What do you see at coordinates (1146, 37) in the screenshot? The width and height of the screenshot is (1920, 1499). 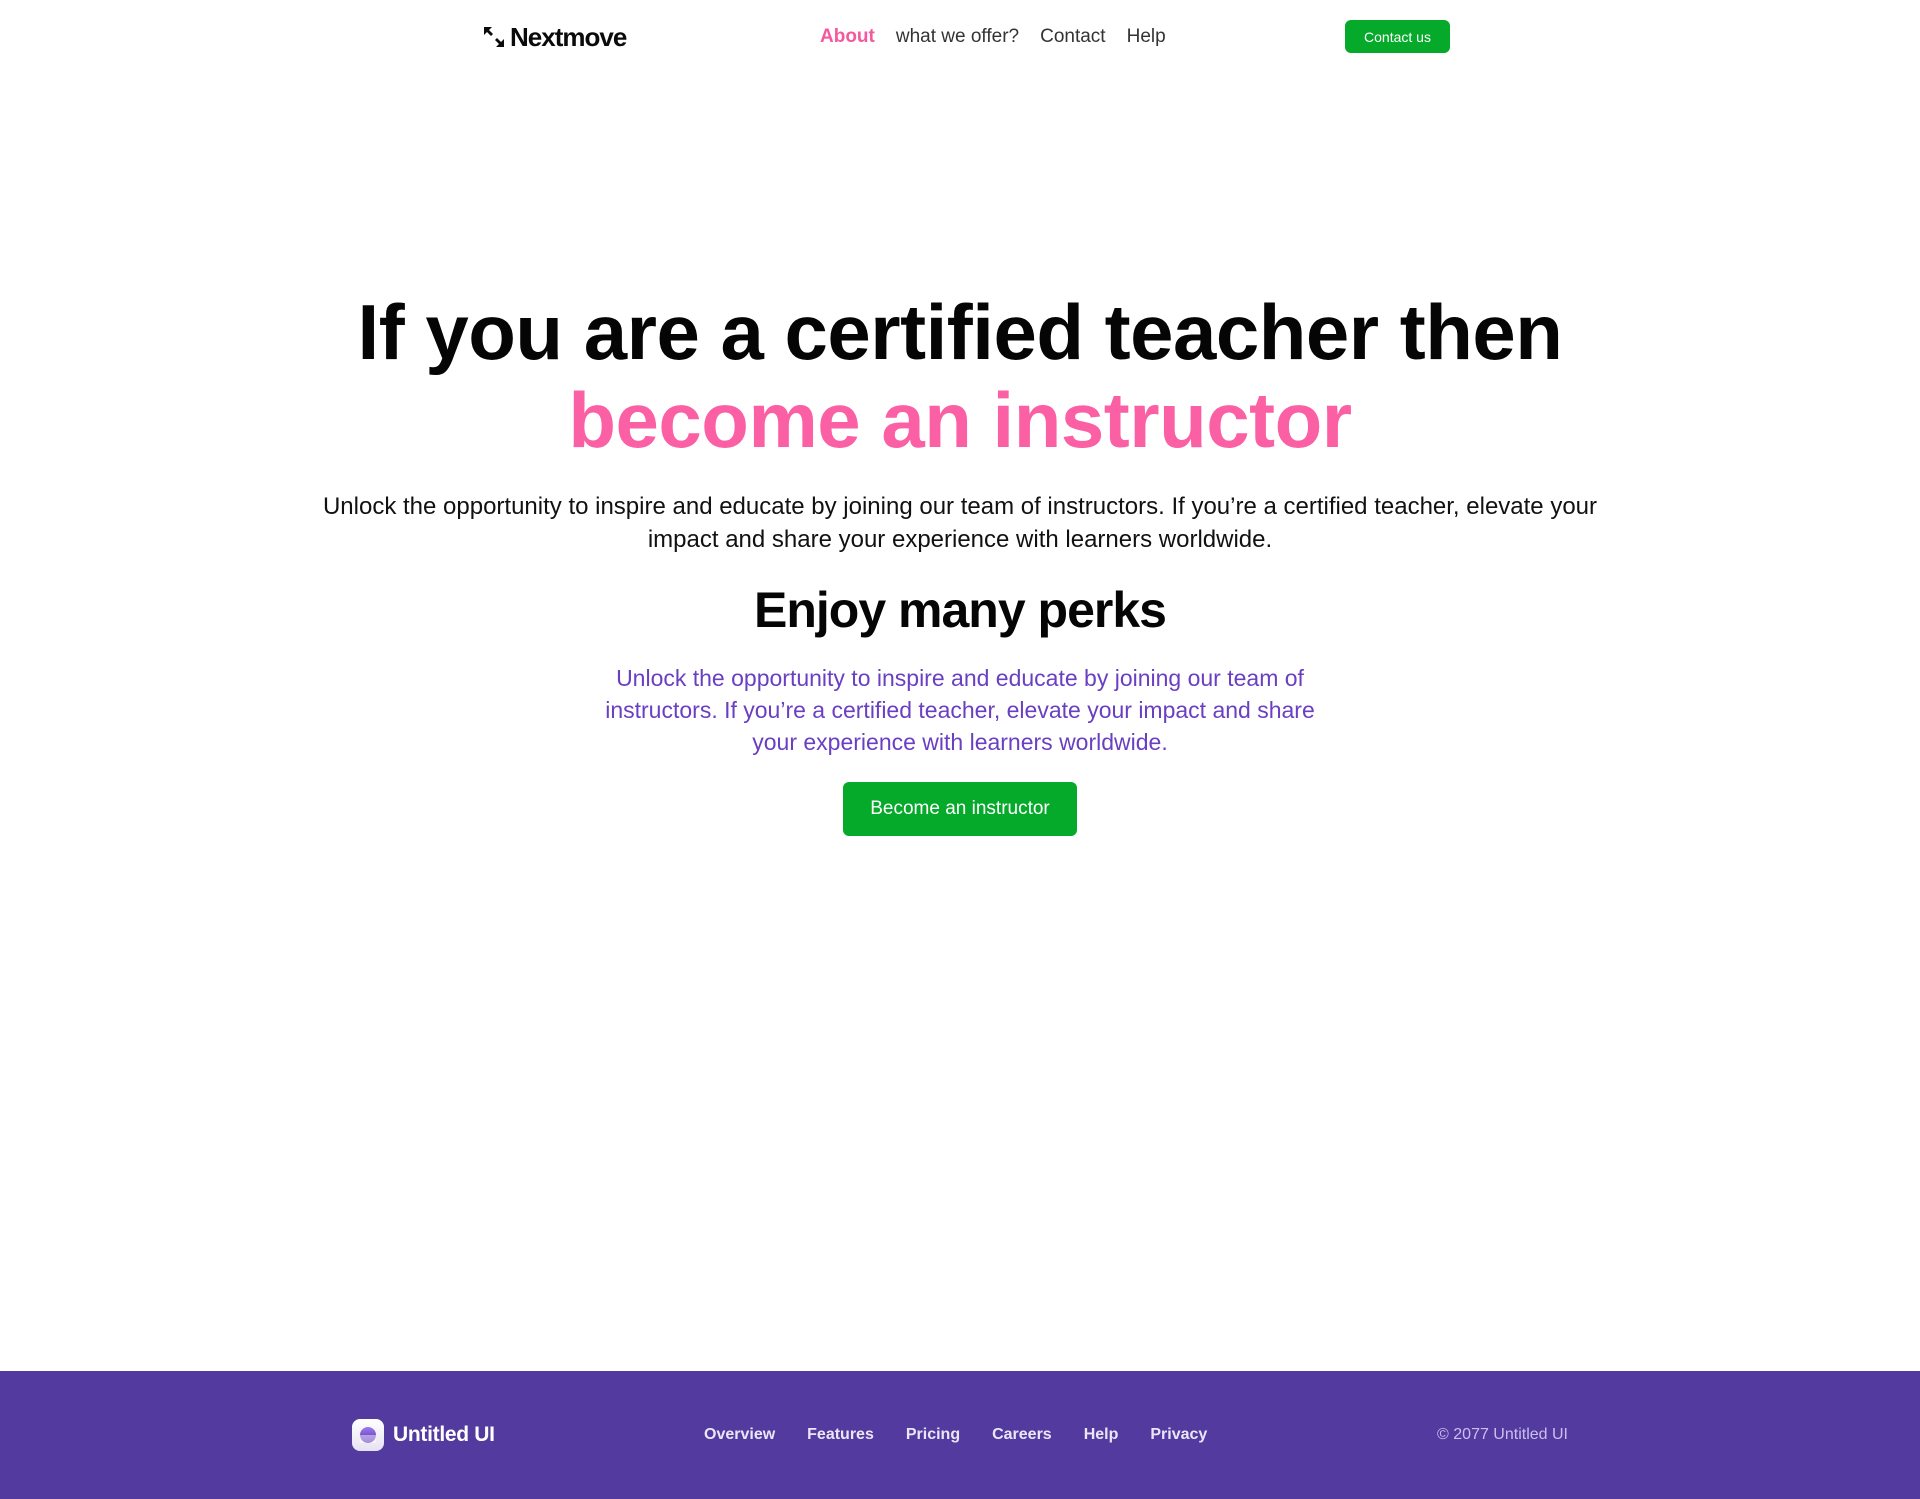 I see `nav-item-help: Help` at bounding box center [1146, 37].